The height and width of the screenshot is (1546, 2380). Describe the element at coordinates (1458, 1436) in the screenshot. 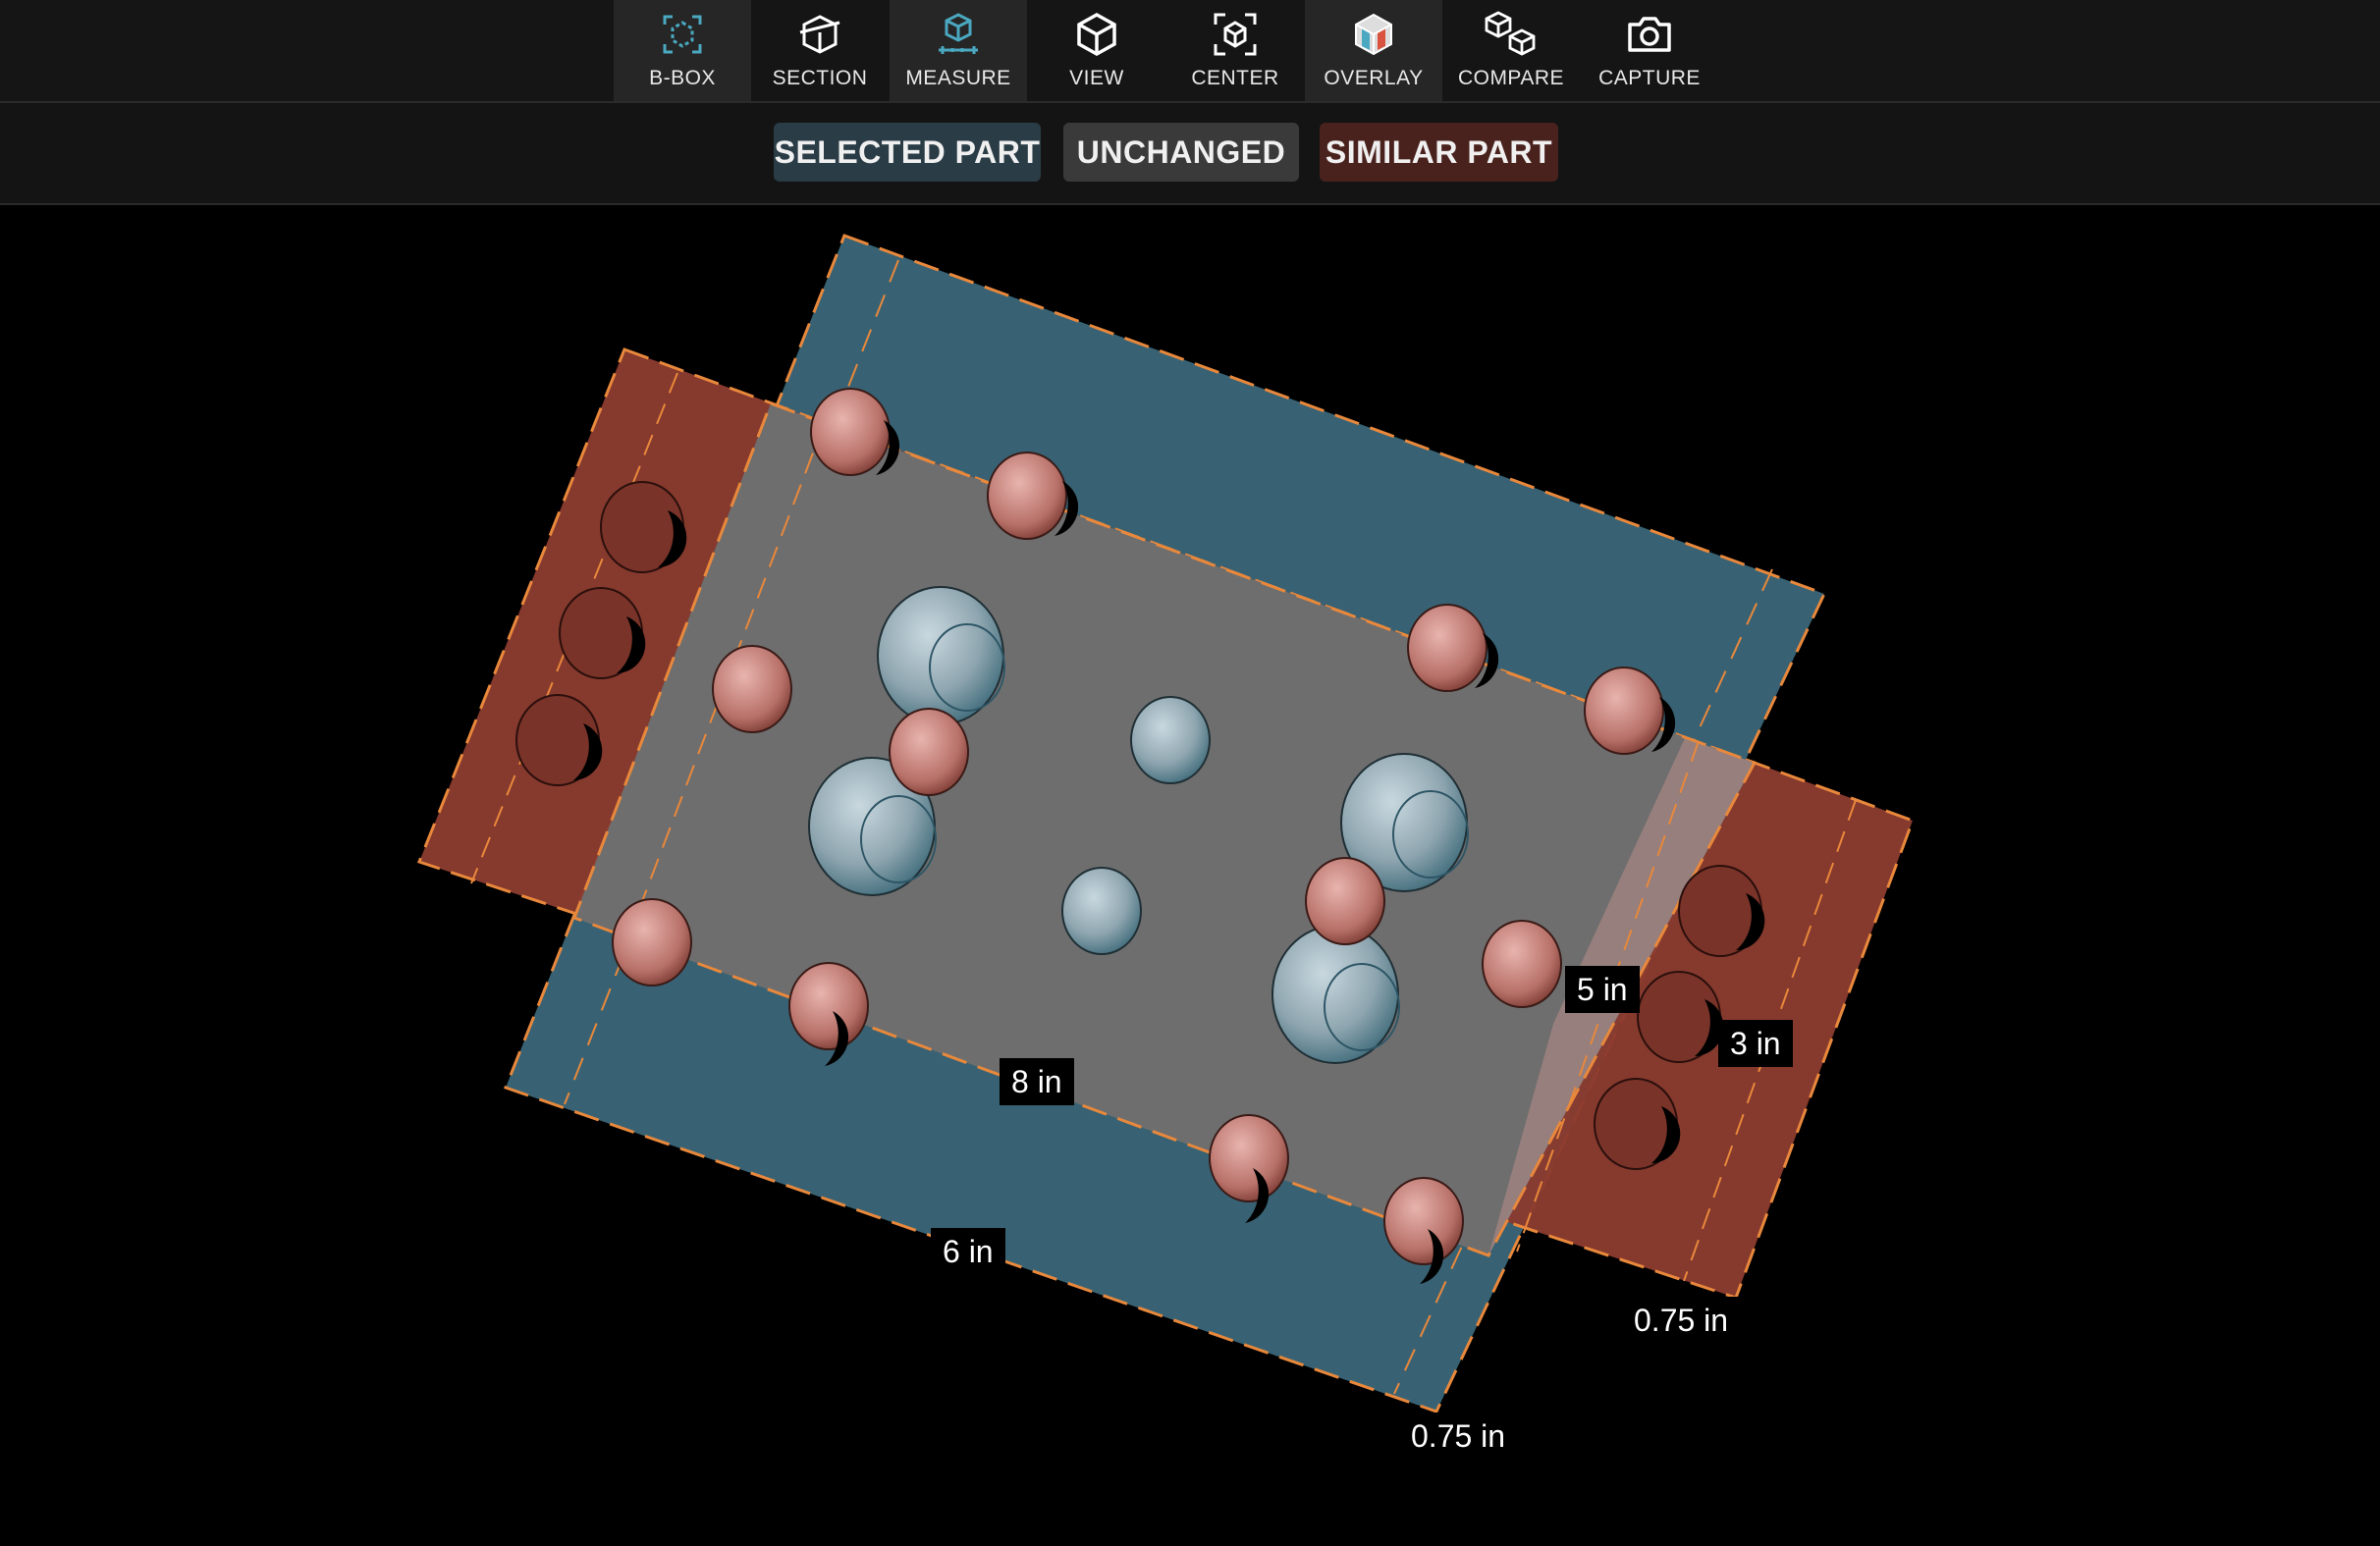

I see `dimension-label-0-75in-bottom: 0.75 in` at that location.